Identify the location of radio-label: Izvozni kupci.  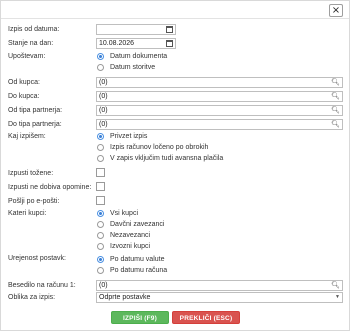
(130, 246).